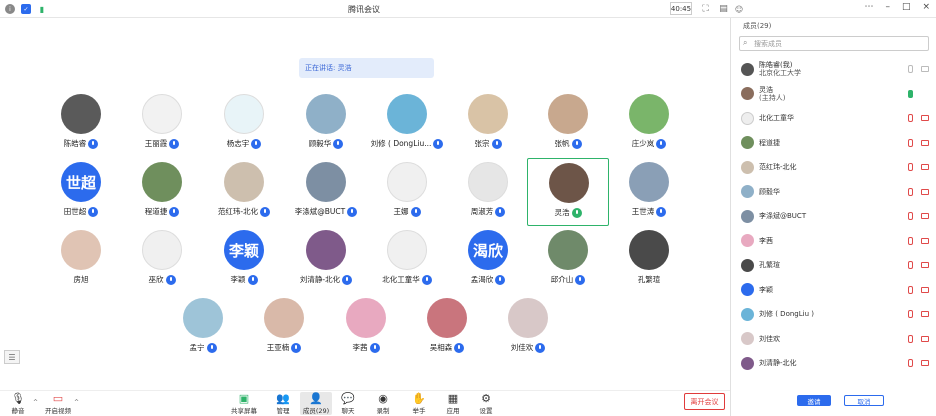 The width and height of the screenshot is (936, 416). Describe the element at coordinates (782, 216) in the screenshot. I see `member-text: 李涤斌@BUCT` at that location.